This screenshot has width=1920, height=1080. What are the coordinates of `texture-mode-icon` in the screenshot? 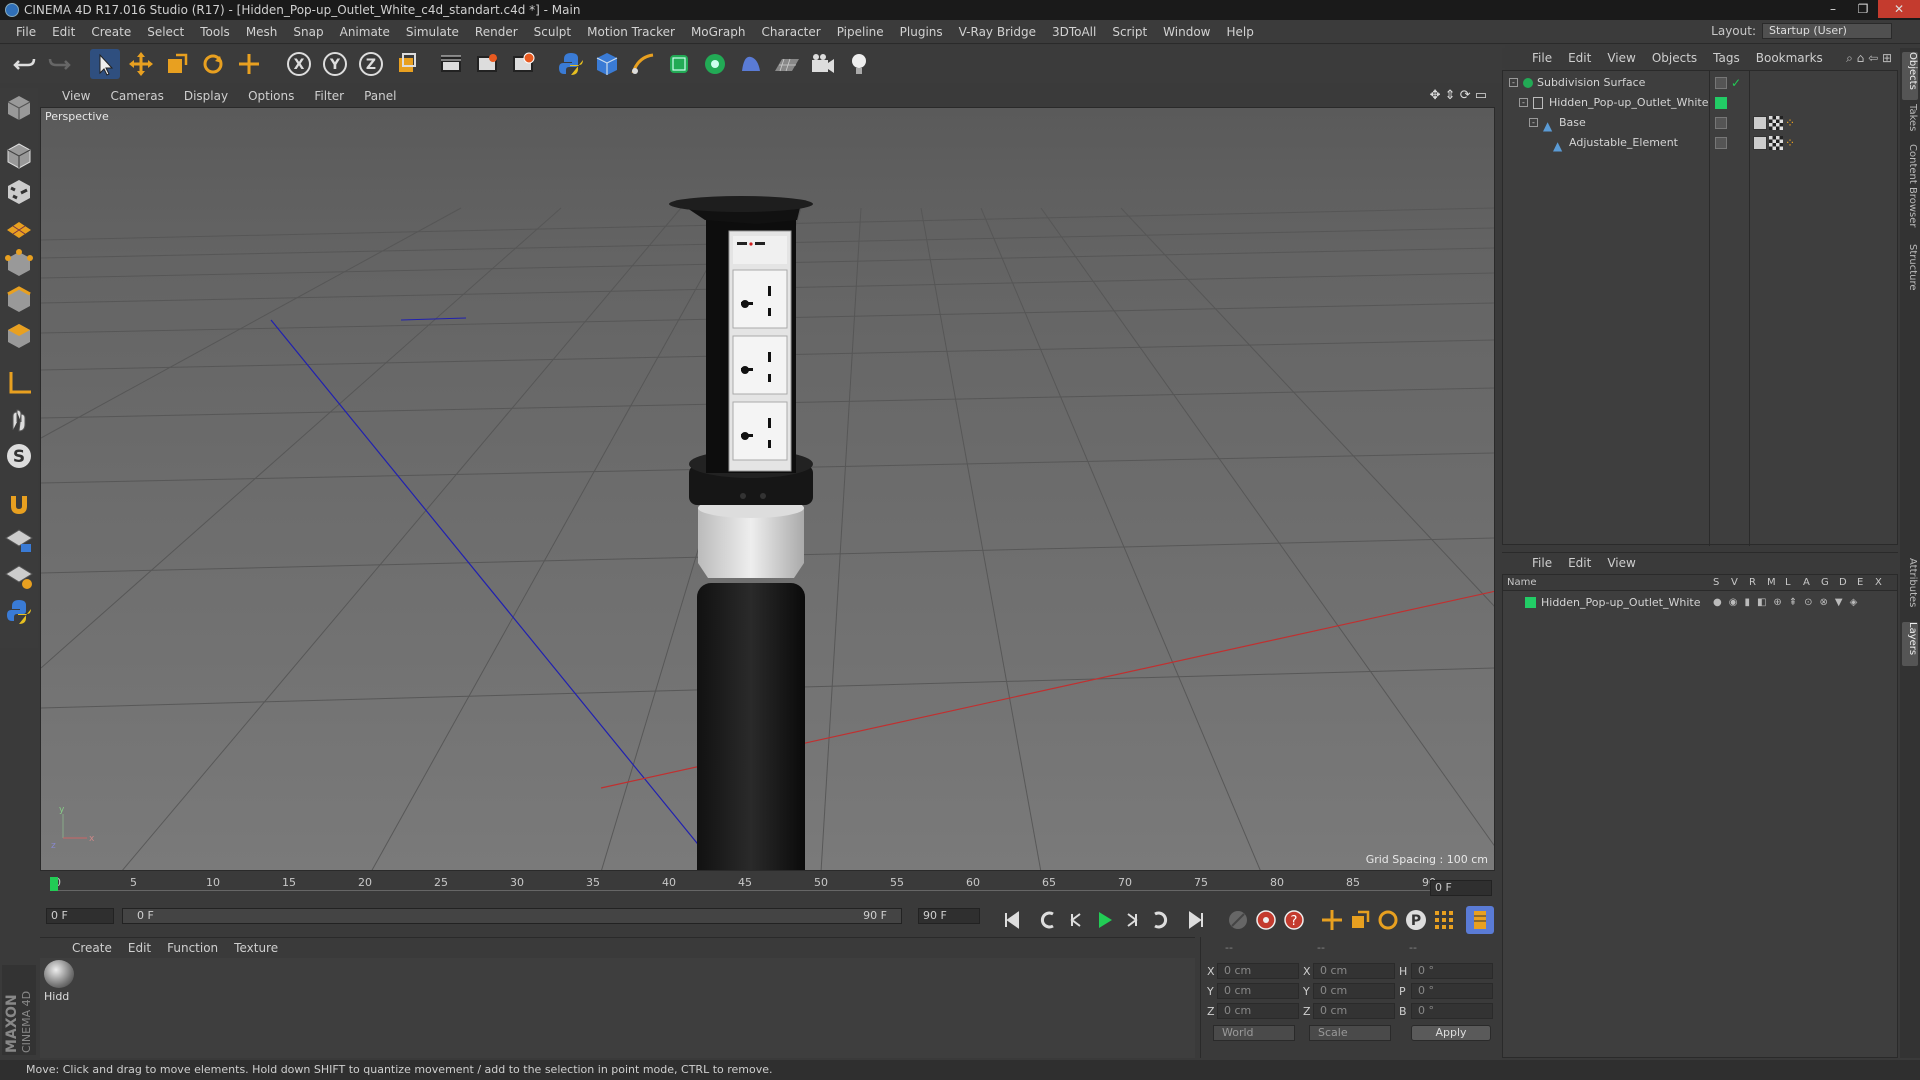 It's located at (19, 192).